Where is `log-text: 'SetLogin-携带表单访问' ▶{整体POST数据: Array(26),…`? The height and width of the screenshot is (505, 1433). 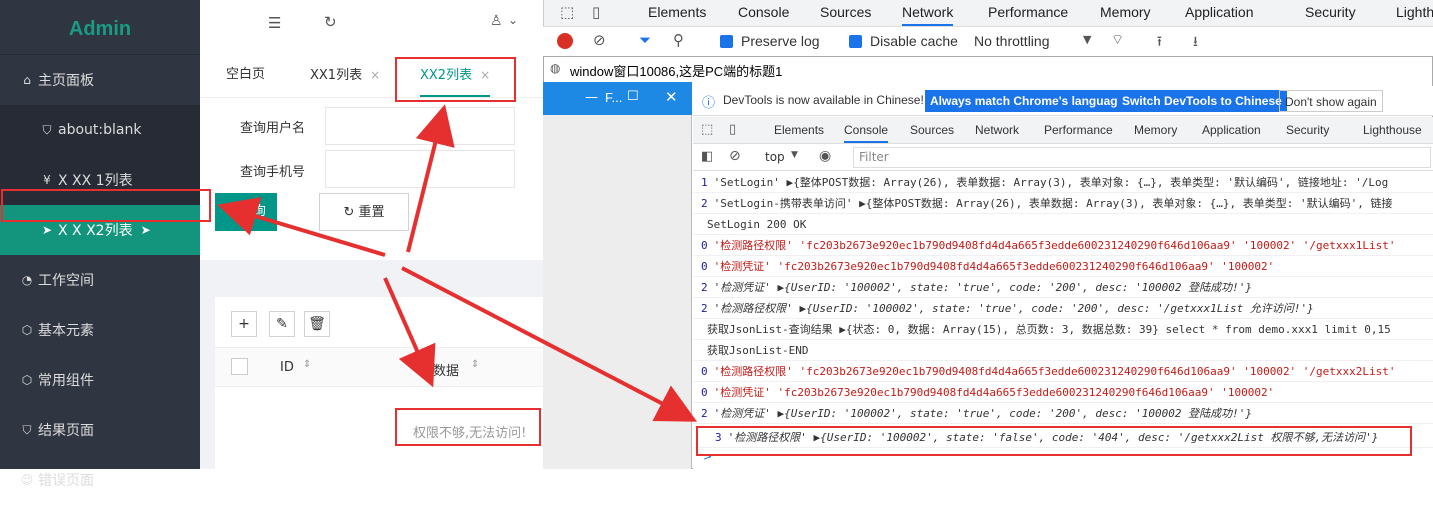 log-text: 'SetLogin-携带表单访问' ▶{整体POST数据: Array(26),… is located at coordinates (1053, 203).